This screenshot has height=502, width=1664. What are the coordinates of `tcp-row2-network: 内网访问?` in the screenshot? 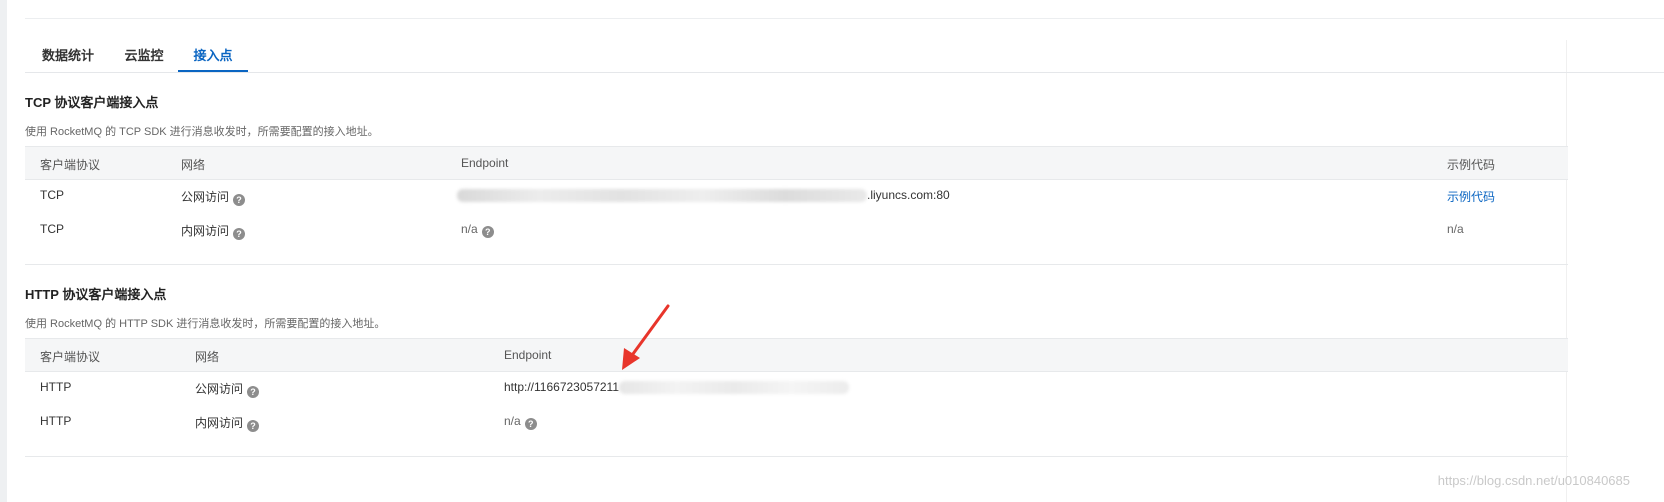 It's located at (213, 231).